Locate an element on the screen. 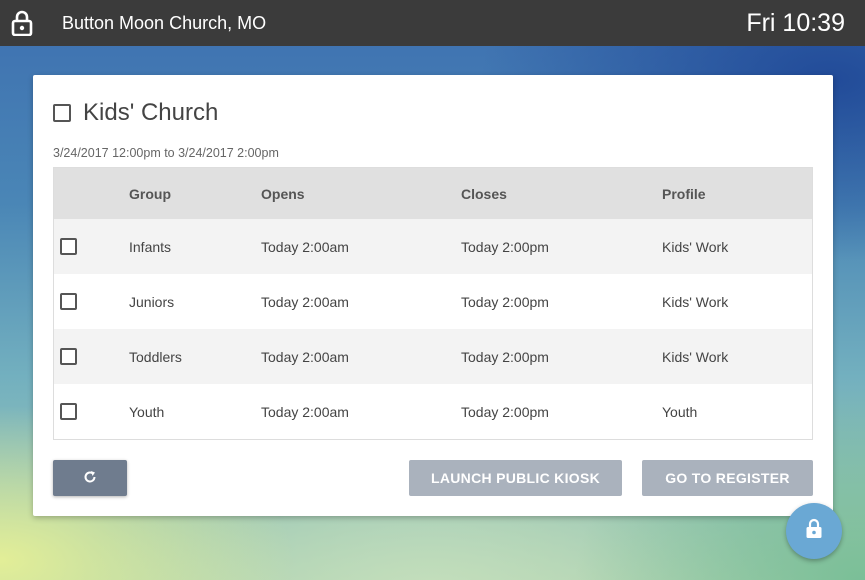 The width and height of the screenshot is (865, 580). event-time-range: 3/24/2017 12:00pm to 3/24/2017 2:00pm is located at coordinates (166, 153).